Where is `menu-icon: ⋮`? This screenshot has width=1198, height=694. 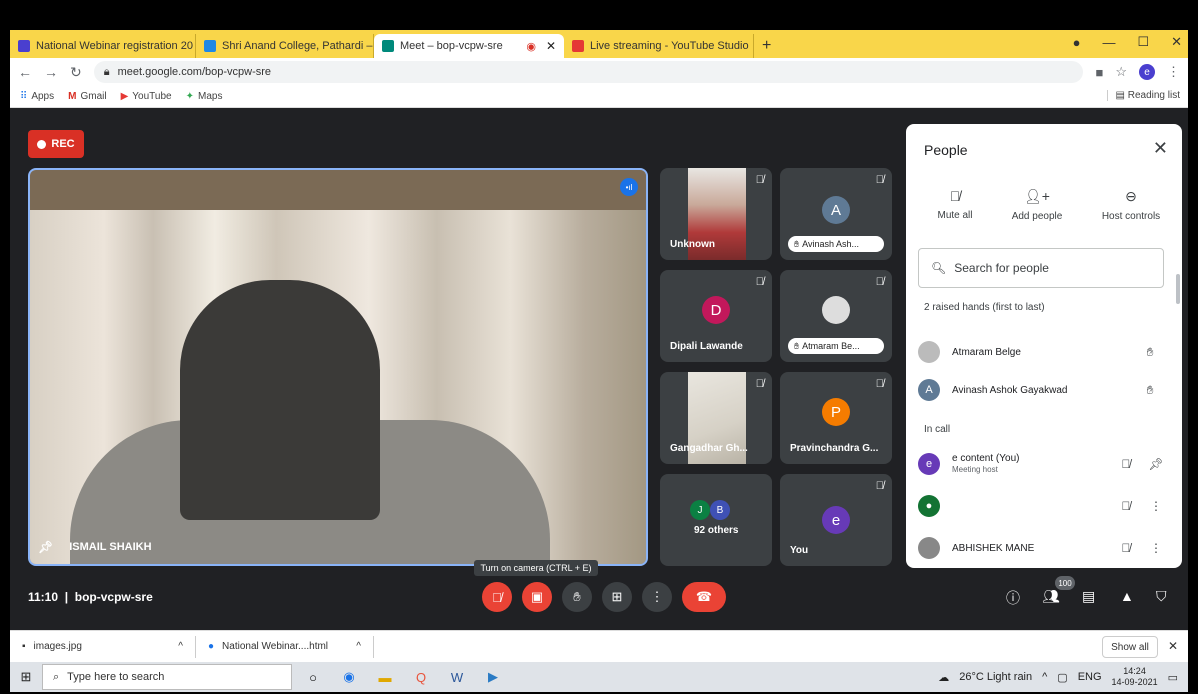
menu-icon: ⋮ is located at coordinates (1173, 72).